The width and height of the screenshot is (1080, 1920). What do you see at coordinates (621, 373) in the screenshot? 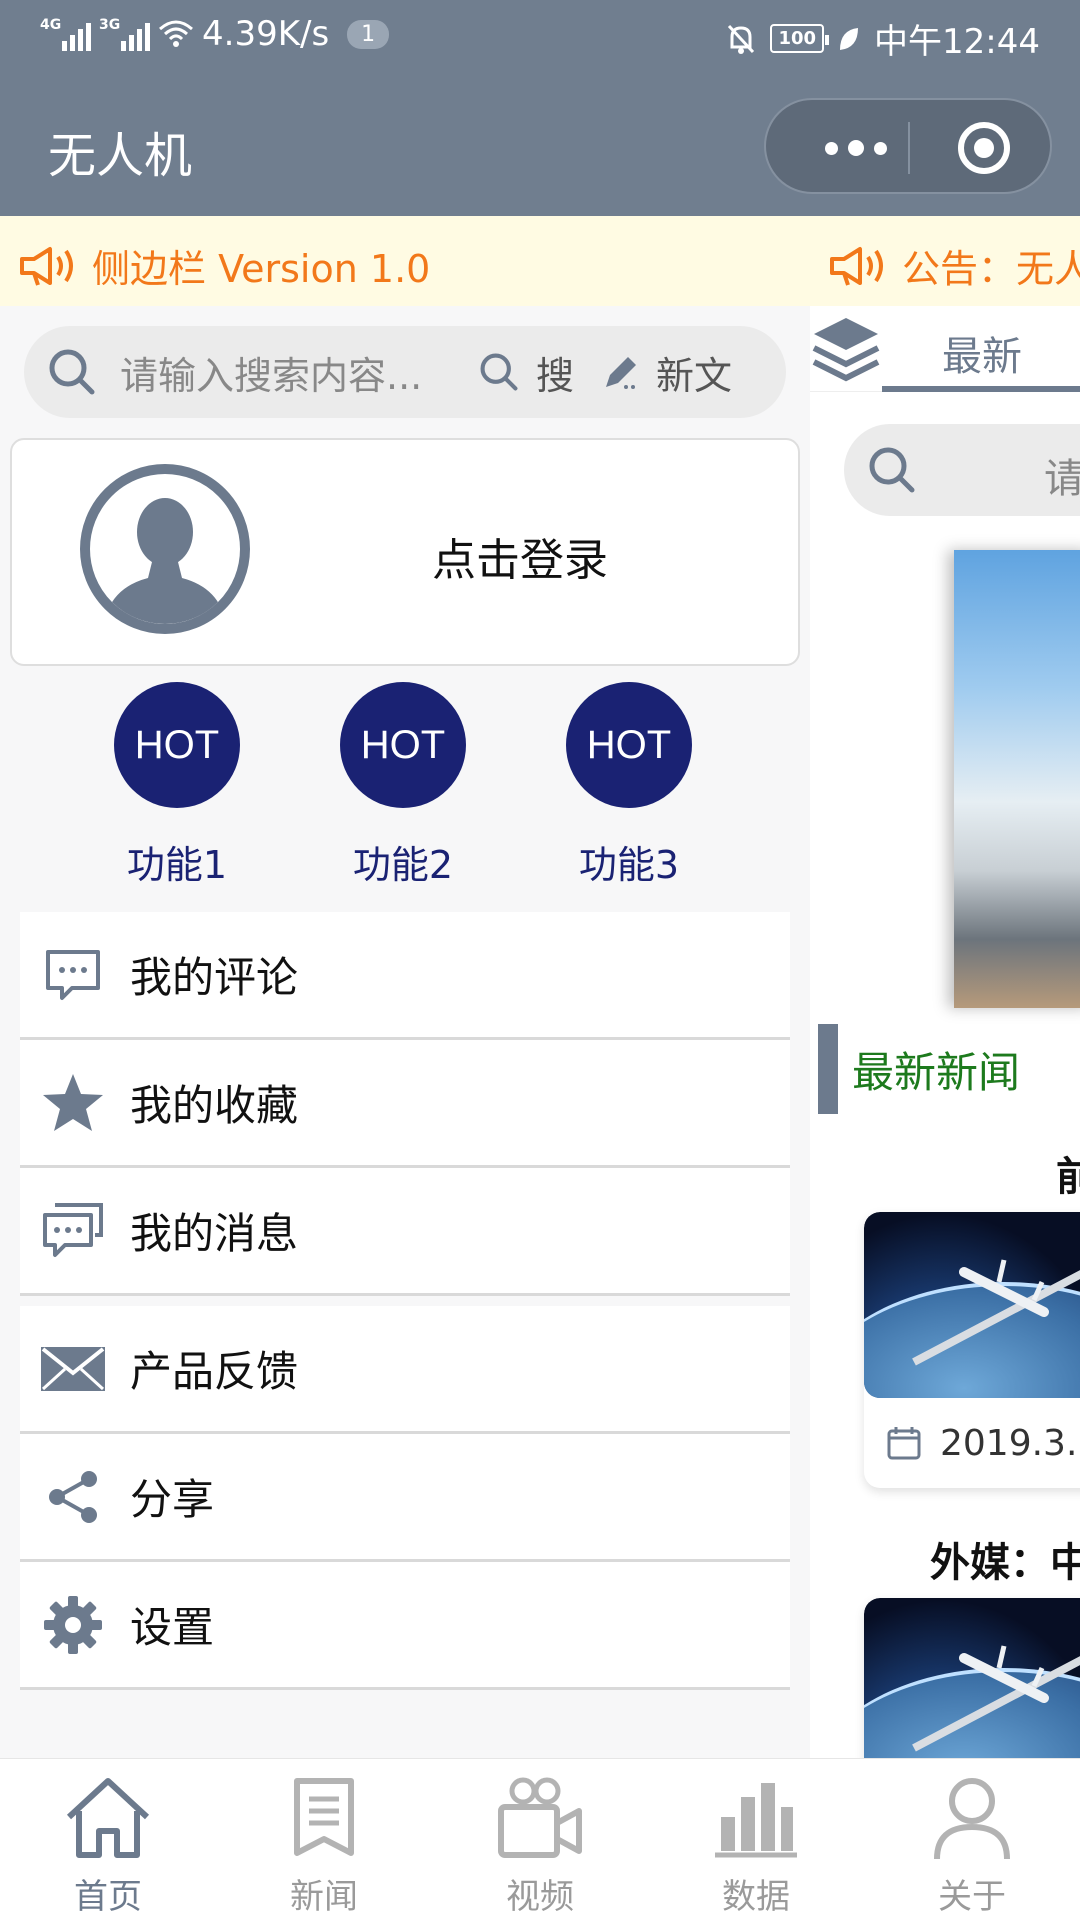
I see `pencil-icon` at bounding box center [621, 373].